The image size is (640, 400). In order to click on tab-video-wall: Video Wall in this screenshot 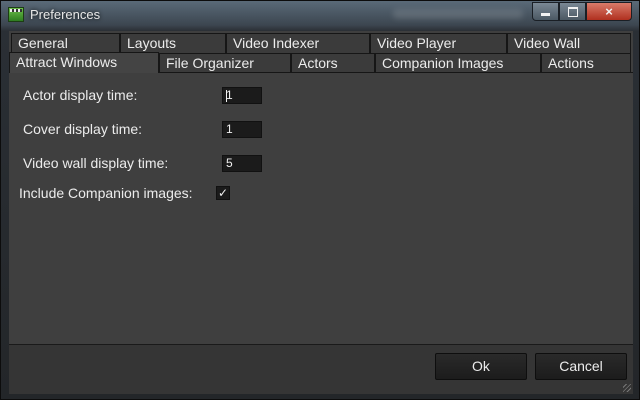, I will do `click(569, 43)`.